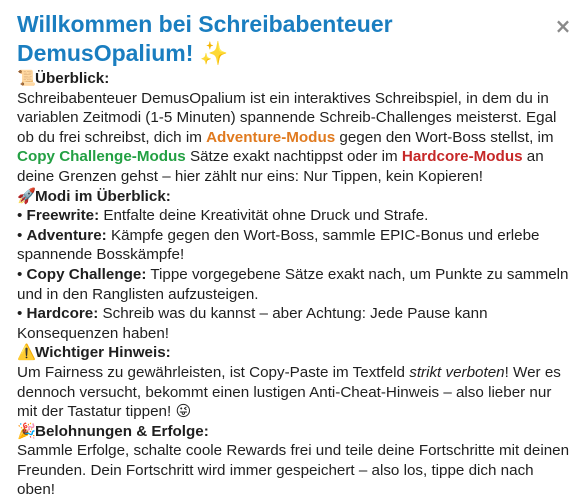 This screenshot has width=585, height=500. What do you see at coordinates (94, 195) in the screenshot?
I see `modes-heading: 🚀Modi im Überblick:` at bounding box center [94, 195].